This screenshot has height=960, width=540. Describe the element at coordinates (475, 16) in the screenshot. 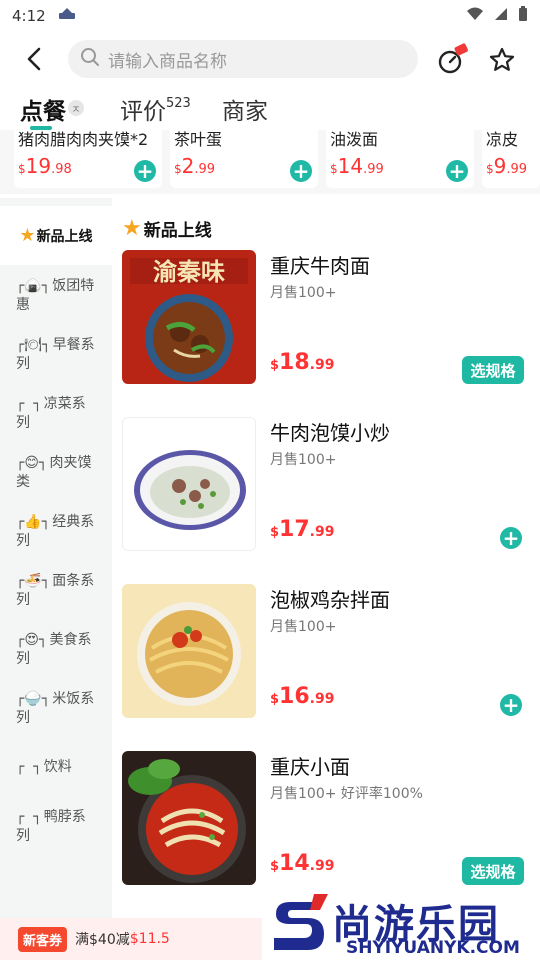

I see `wifi-icon` at that location.